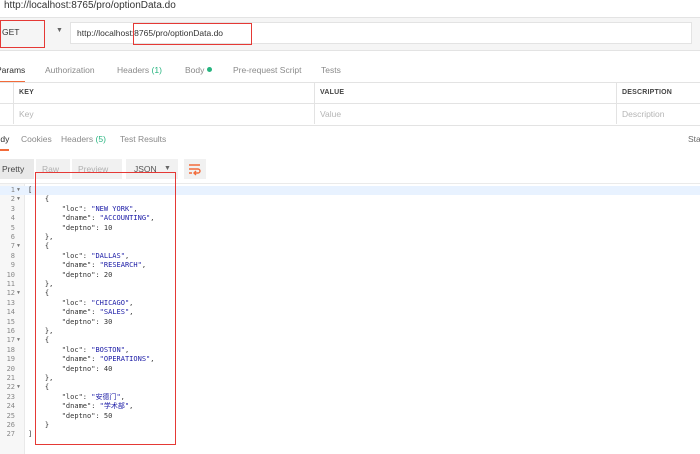 The image size is (700, 454). What do you see at coordinates (192, 34) in the screenshot?
I see `annotation-box-url` at bounding box center [192, 34].